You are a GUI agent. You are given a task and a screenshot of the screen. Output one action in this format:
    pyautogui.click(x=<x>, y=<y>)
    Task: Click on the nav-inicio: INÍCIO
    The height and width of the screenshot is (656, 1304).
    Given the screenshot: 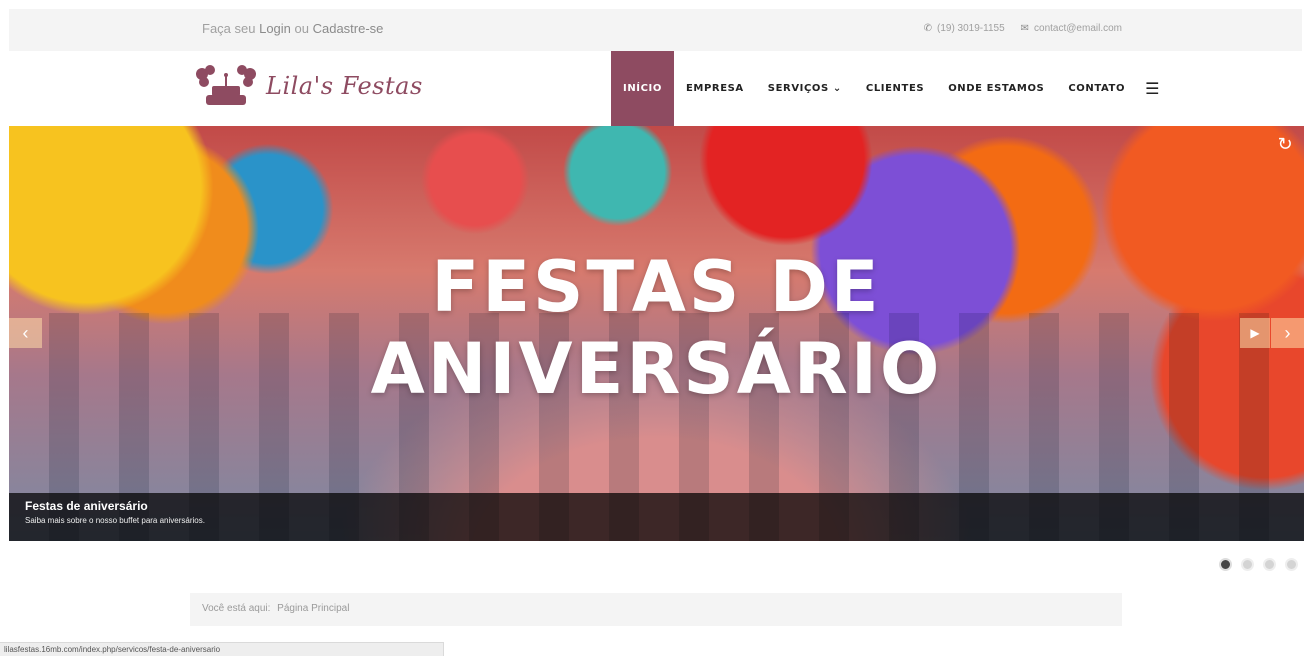 What is the action you would take?
    pyautogui.click(x=642, y=88)
    